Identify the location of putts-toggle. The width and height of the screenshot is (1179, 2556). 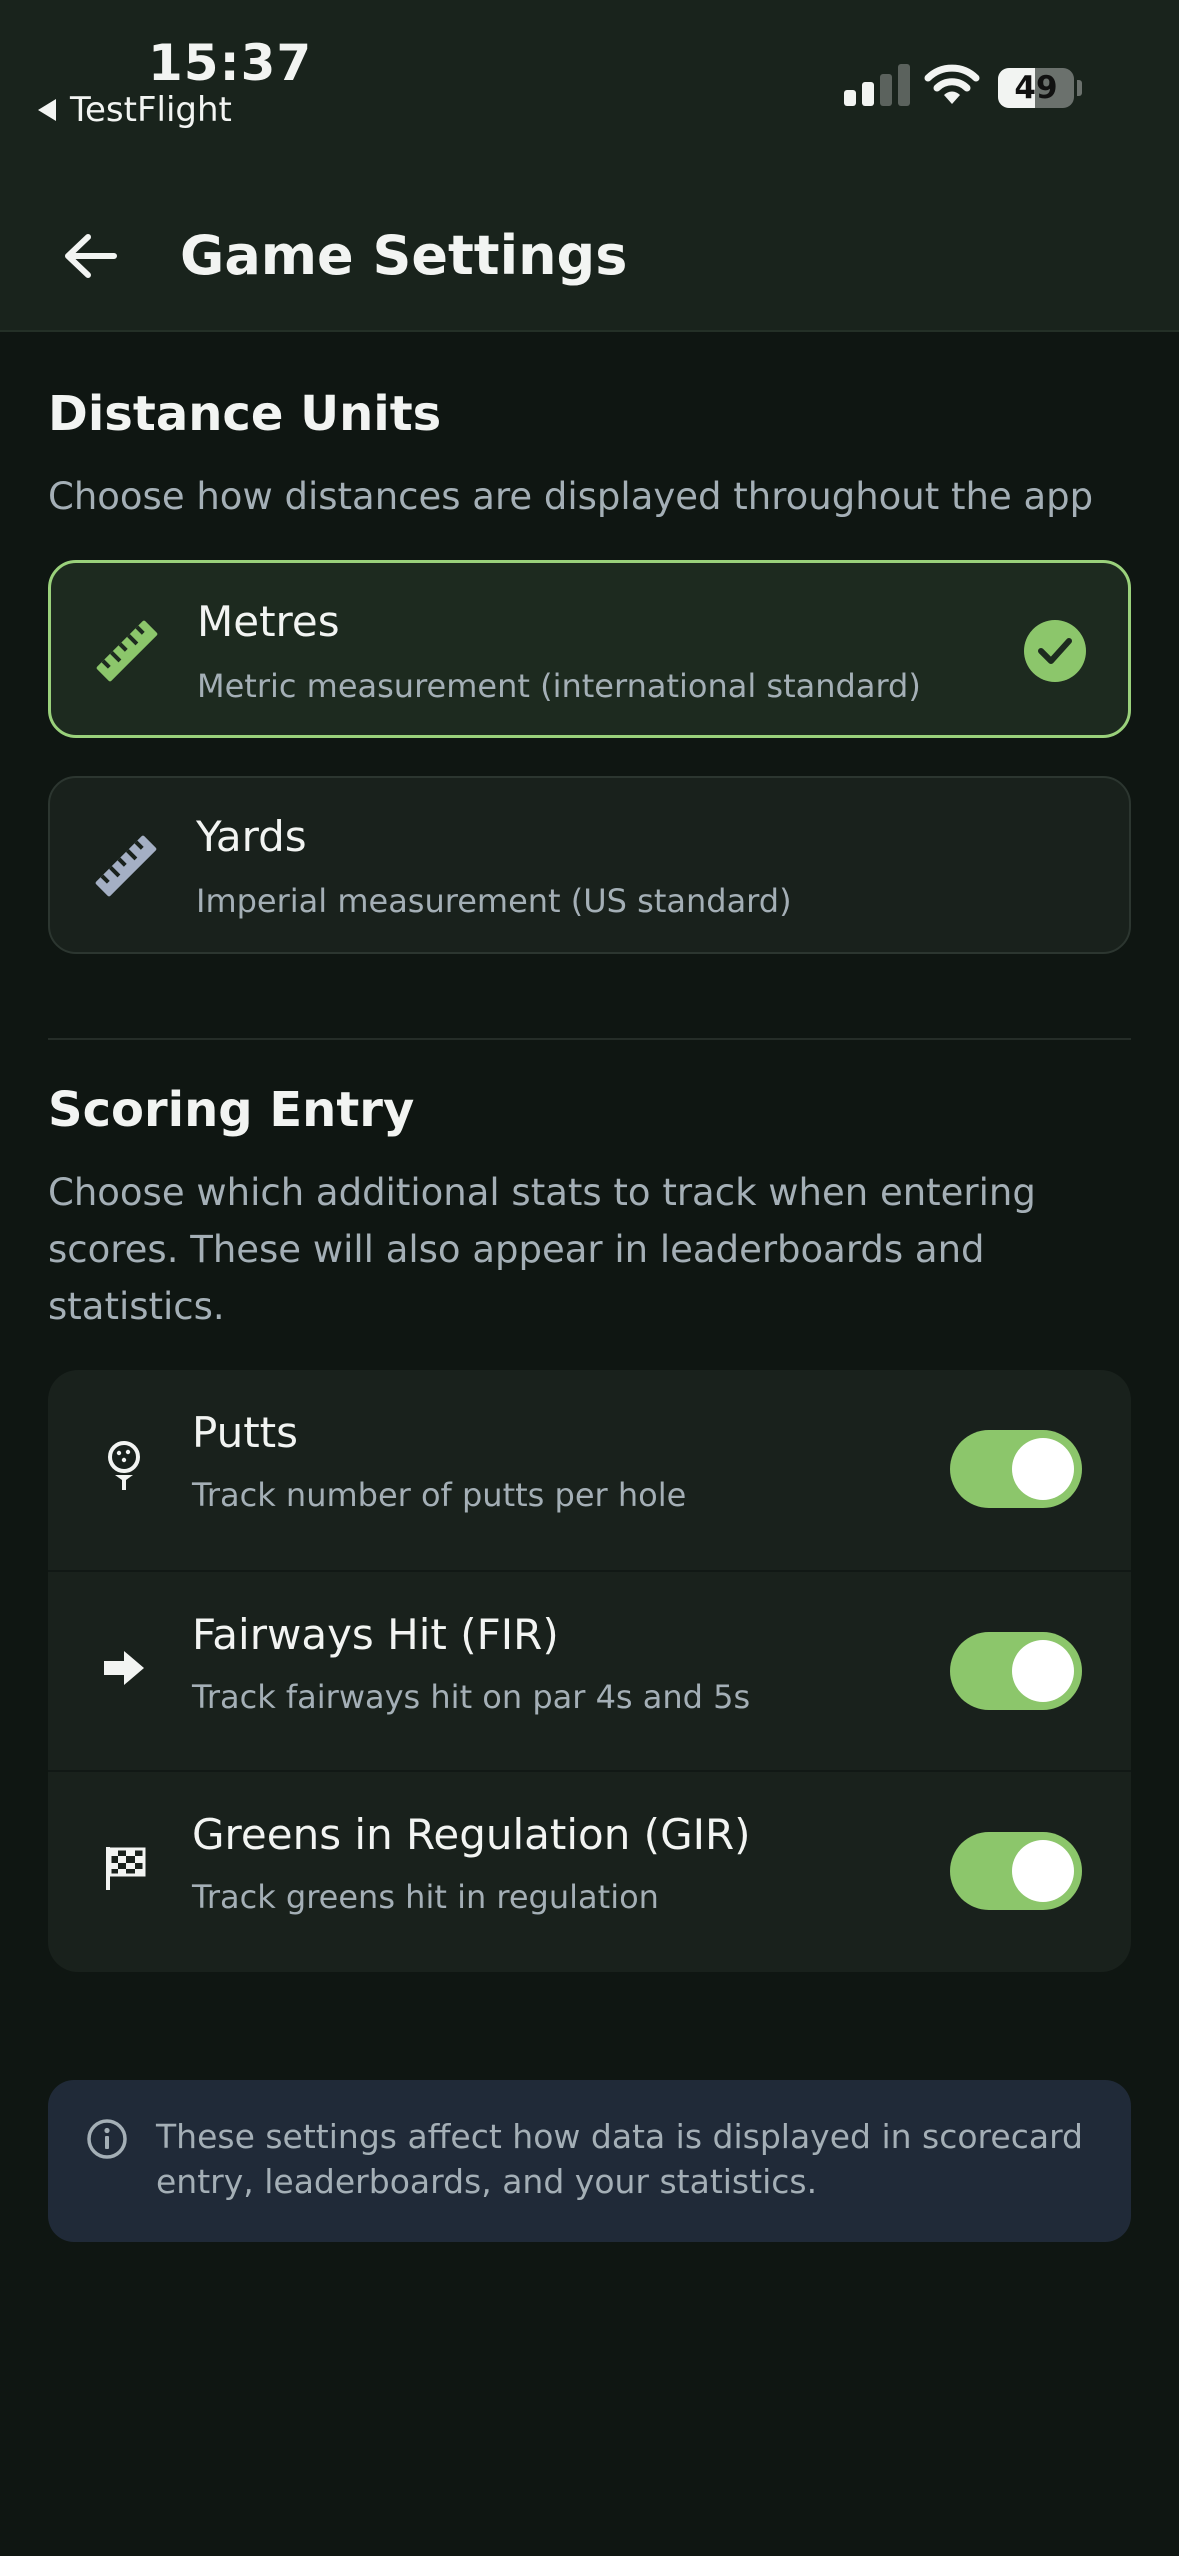
(1016, 1469).